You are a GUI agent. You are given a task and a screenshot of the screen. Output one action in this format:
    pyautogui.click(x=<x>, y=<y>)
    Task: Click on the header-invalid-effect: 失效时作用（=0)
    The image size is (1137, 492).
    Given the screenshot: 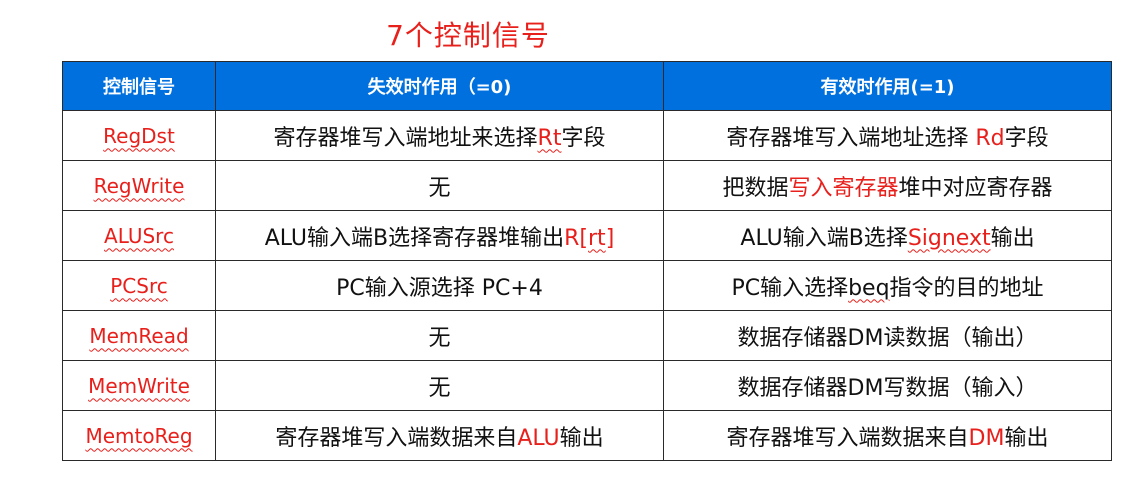 What is the action you would take?
    pyautogui.click(x=439, y=86)
    